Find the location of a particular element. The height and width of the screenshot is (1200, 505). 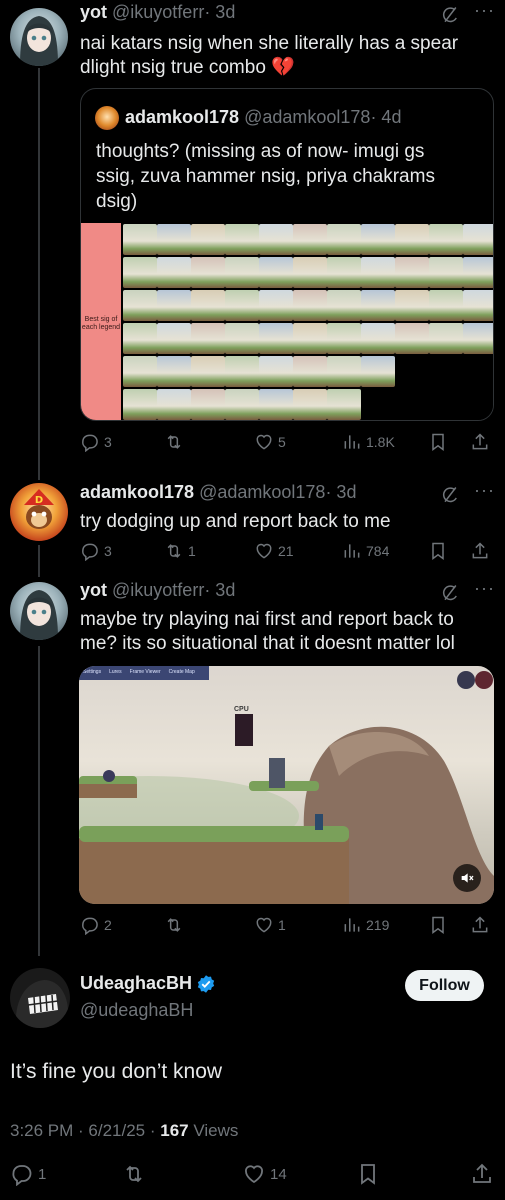

tier-list-image: Best sig of each legend is located at coordinates (287, 321).